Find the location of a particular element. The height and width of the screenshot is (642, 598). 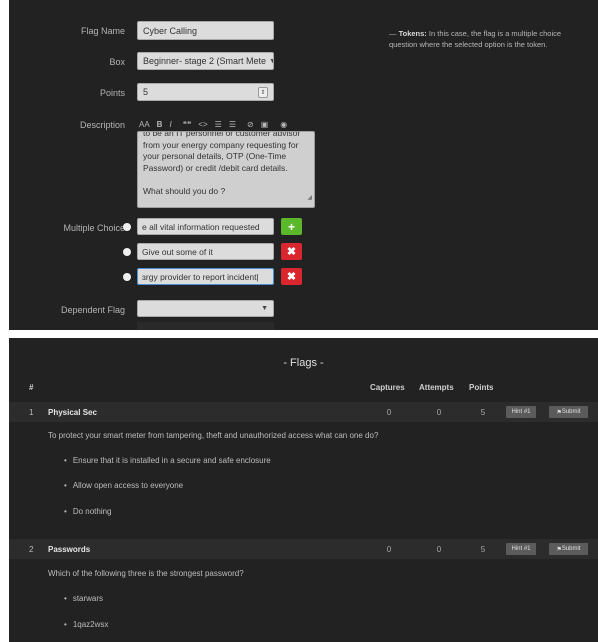

flag-option: Do nothing is located at coordinates (88, 511).